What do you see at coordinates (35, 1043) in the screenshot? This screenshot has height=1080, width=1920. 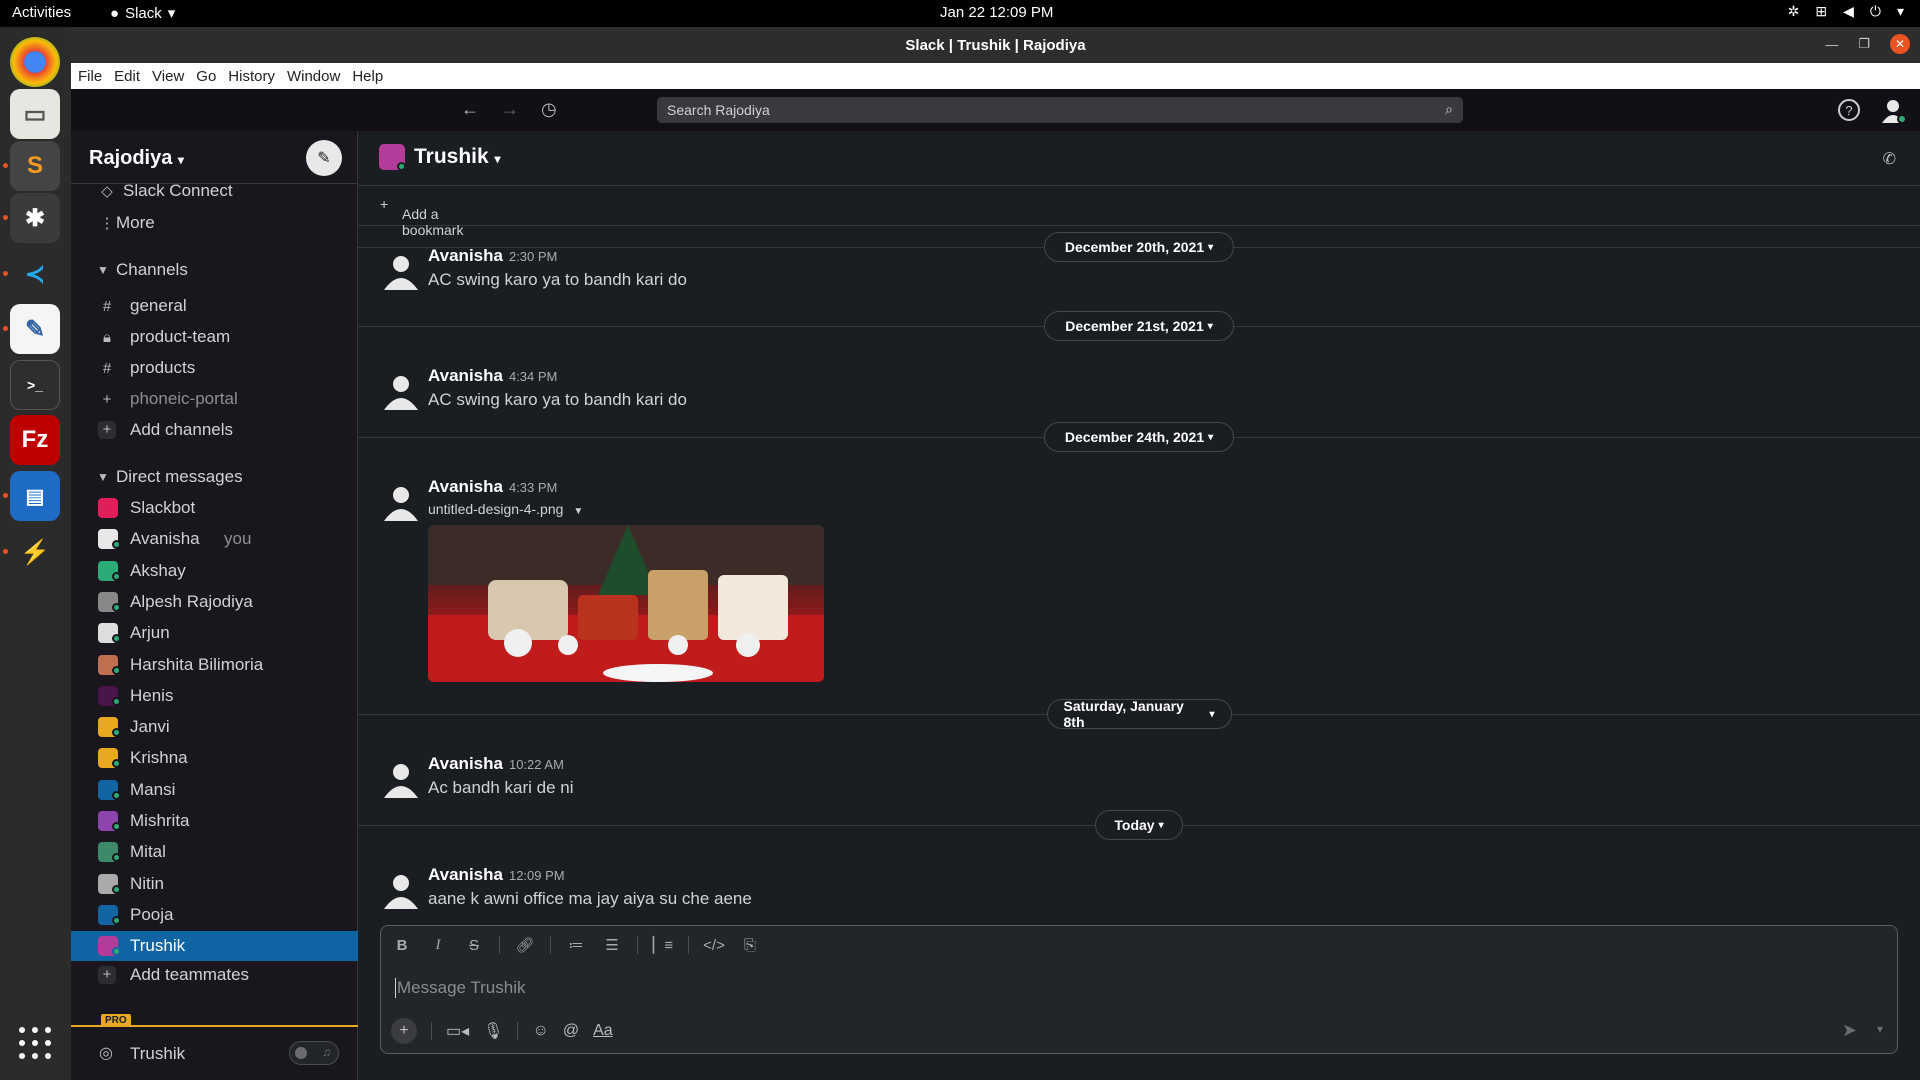 I see `show-apps-icon` at bounding box center [35, 1043].